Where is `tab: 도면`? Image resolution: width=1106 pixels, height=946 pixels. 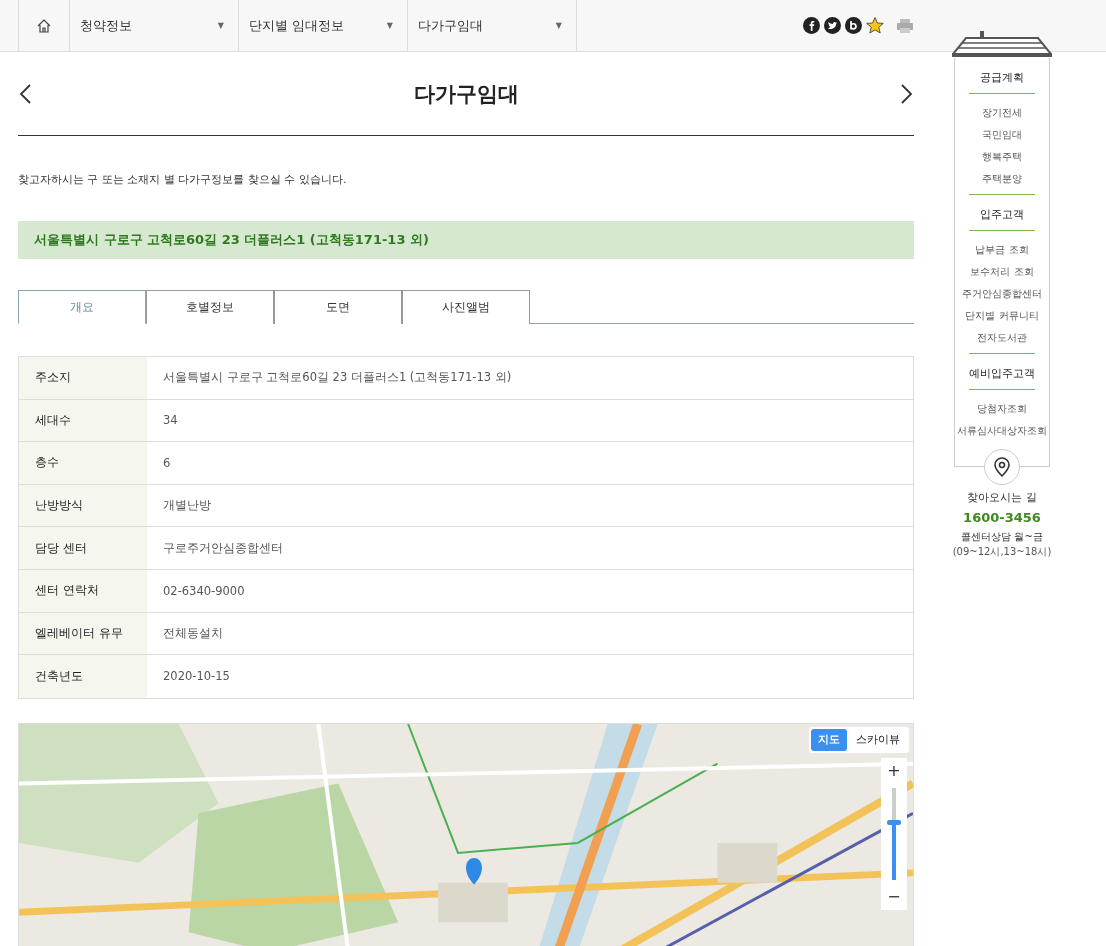 tab: 도면 is located at coordinates (338, 307).